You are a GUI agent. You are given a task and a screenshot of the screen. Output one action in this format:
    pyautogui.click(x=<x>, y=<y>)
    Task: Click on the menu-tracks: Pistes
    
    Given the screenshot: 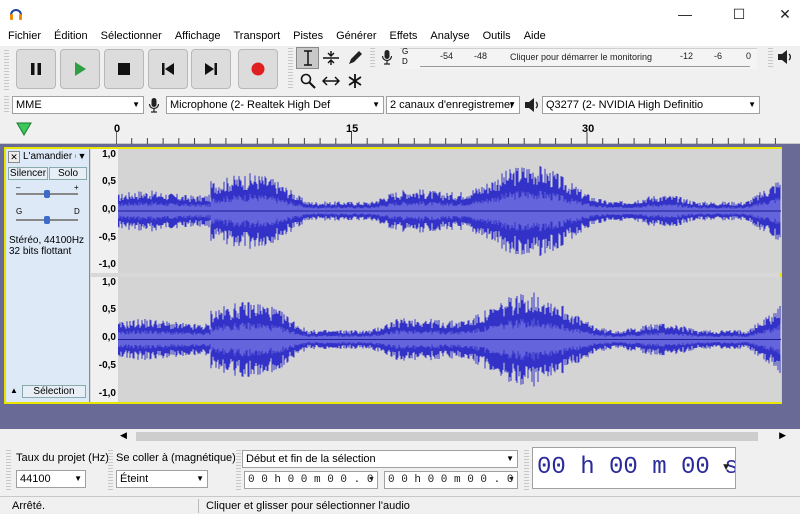 What is the action you would take?
    pyautogui.click(x=306, y=37)
    